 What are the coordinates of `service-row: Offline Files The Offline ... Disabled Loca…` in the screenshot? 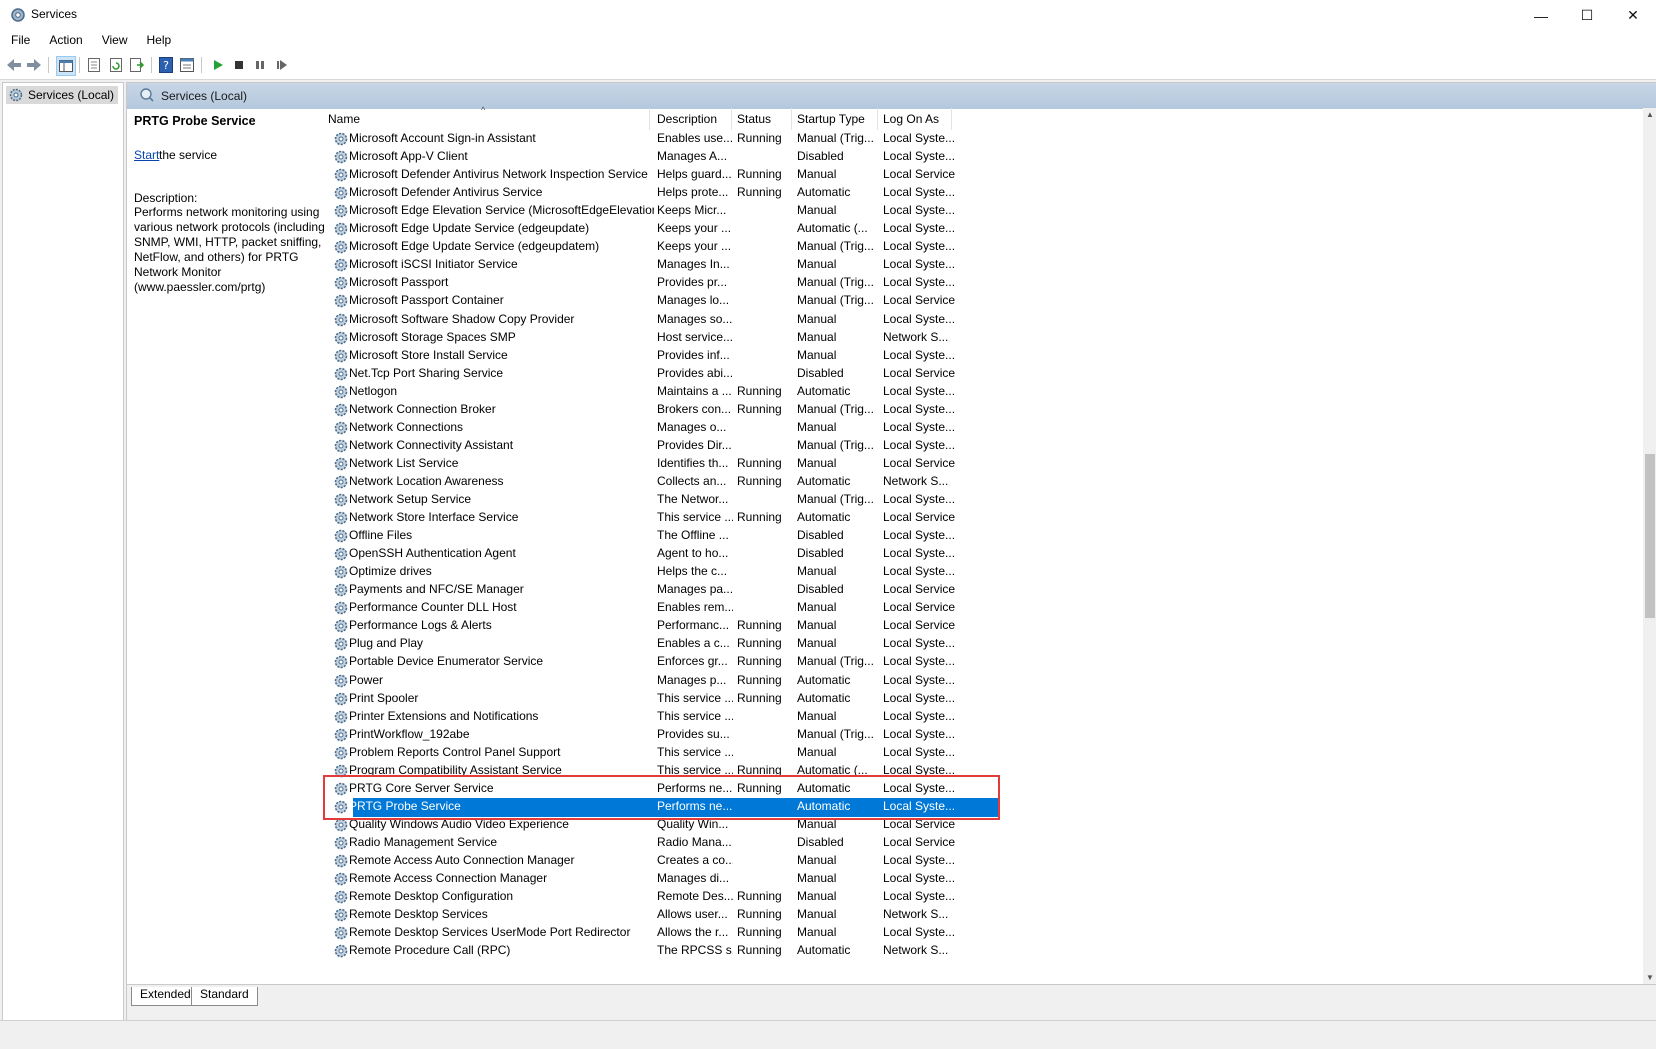 It's located at (677, 536).